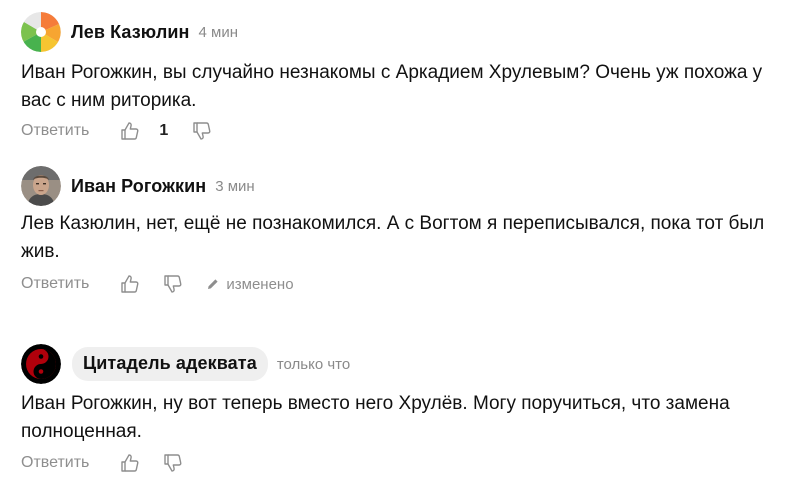 This screenshot has width=809, height=483. I want to click on author-name: Лев Казюлин, so click(130, 32).